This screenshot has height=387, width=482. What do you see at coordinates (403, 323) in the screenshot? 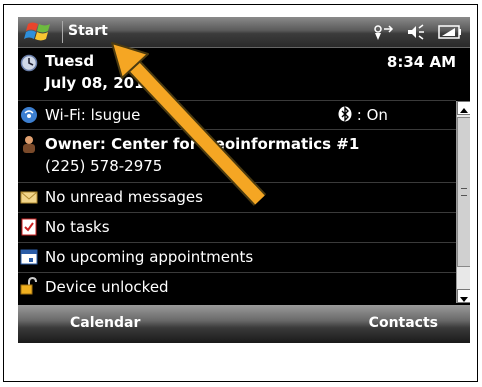
I see `contacts-softkey: Contacts` at bounding box center [403, 323].